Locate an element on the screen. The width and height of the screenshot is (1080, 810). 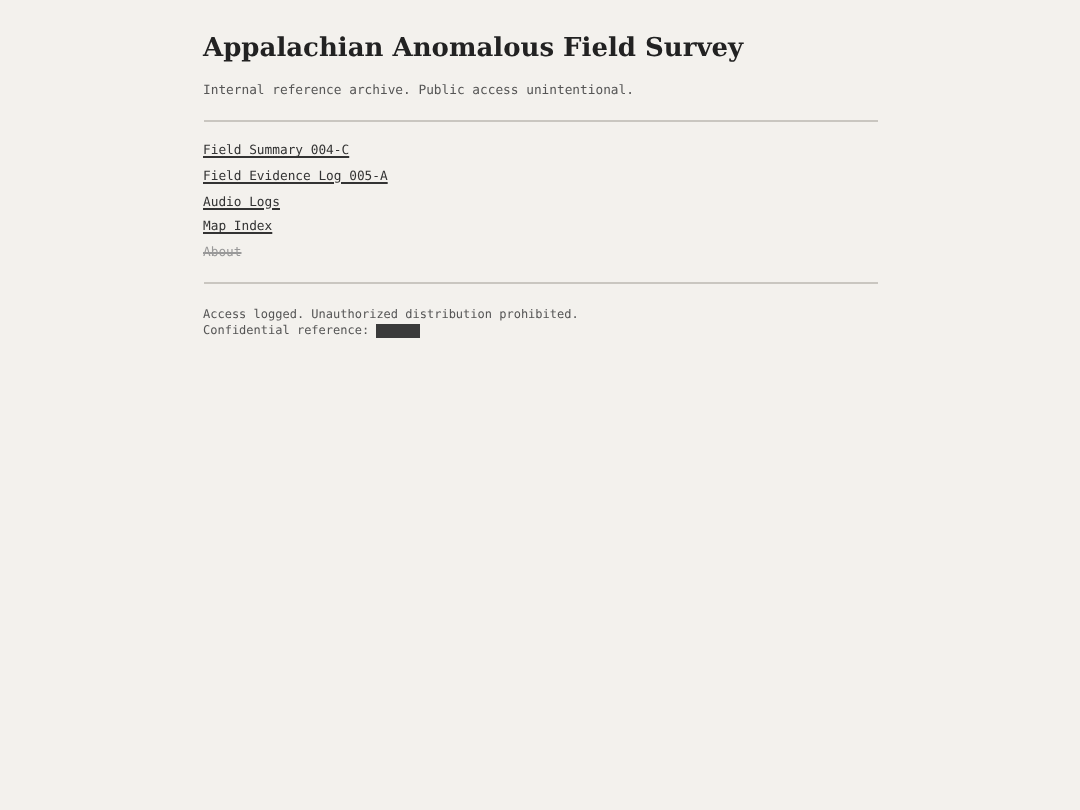
page-title: Appalachian Anomalous Field Survey is located at coordinates (474, 49).